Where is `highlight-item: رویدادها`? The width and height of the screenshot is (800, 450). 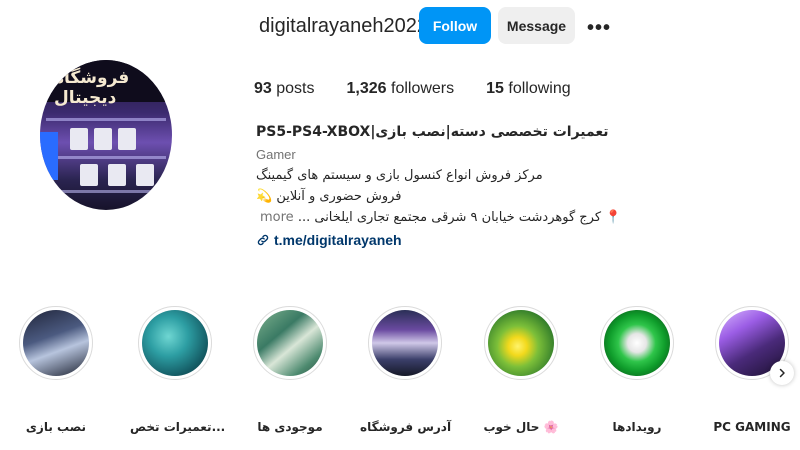
highlight-item: رویدادها is located at coordinates (637, 370).